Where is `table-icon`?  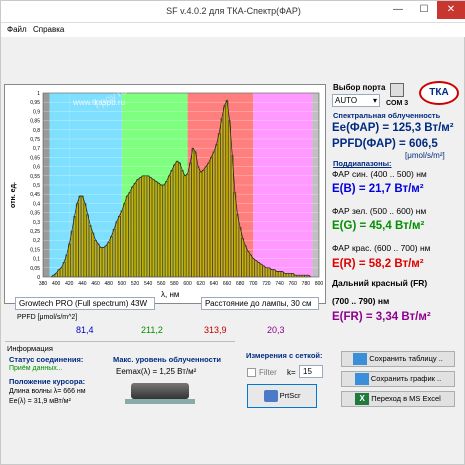 table-icon is located at coordinates (360, 359).